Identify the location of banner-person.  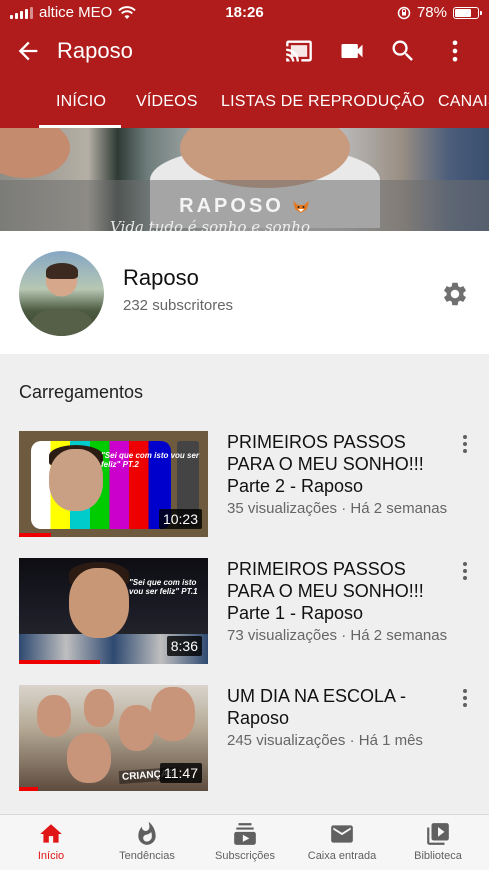
(35, 153).